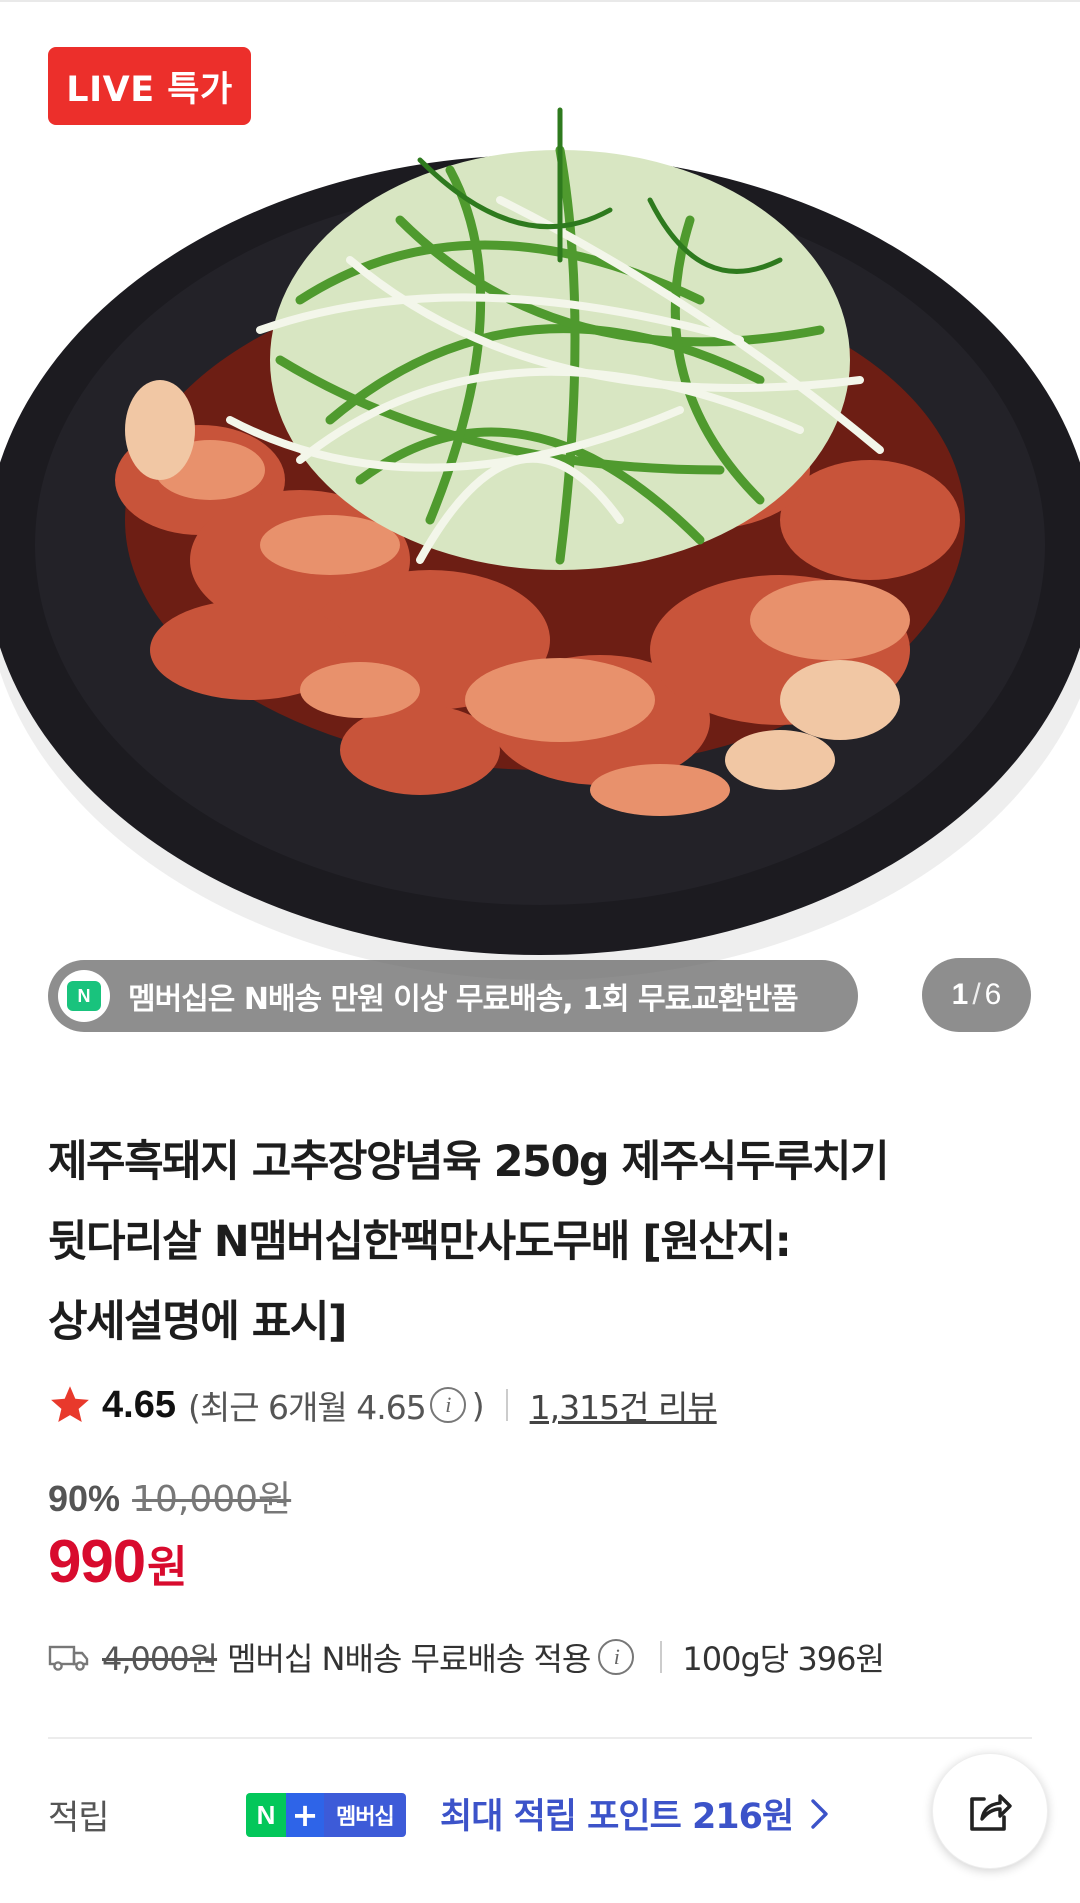 This screenshot has width=1080, height=1903. What do you see at coordinates (84, 996) in the screenshot?
I see `n-delivery-icon: N` at bounding box center [84, 996].